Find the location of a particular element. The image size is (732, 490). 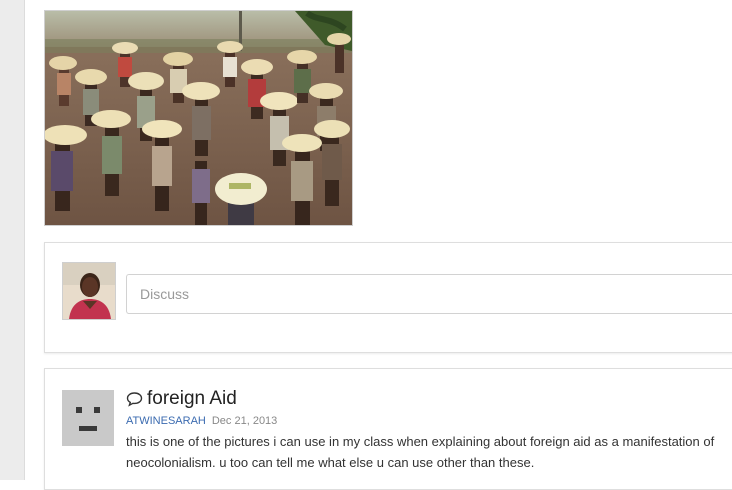

left-sidebar-strip is located at coordinates (12, 240).